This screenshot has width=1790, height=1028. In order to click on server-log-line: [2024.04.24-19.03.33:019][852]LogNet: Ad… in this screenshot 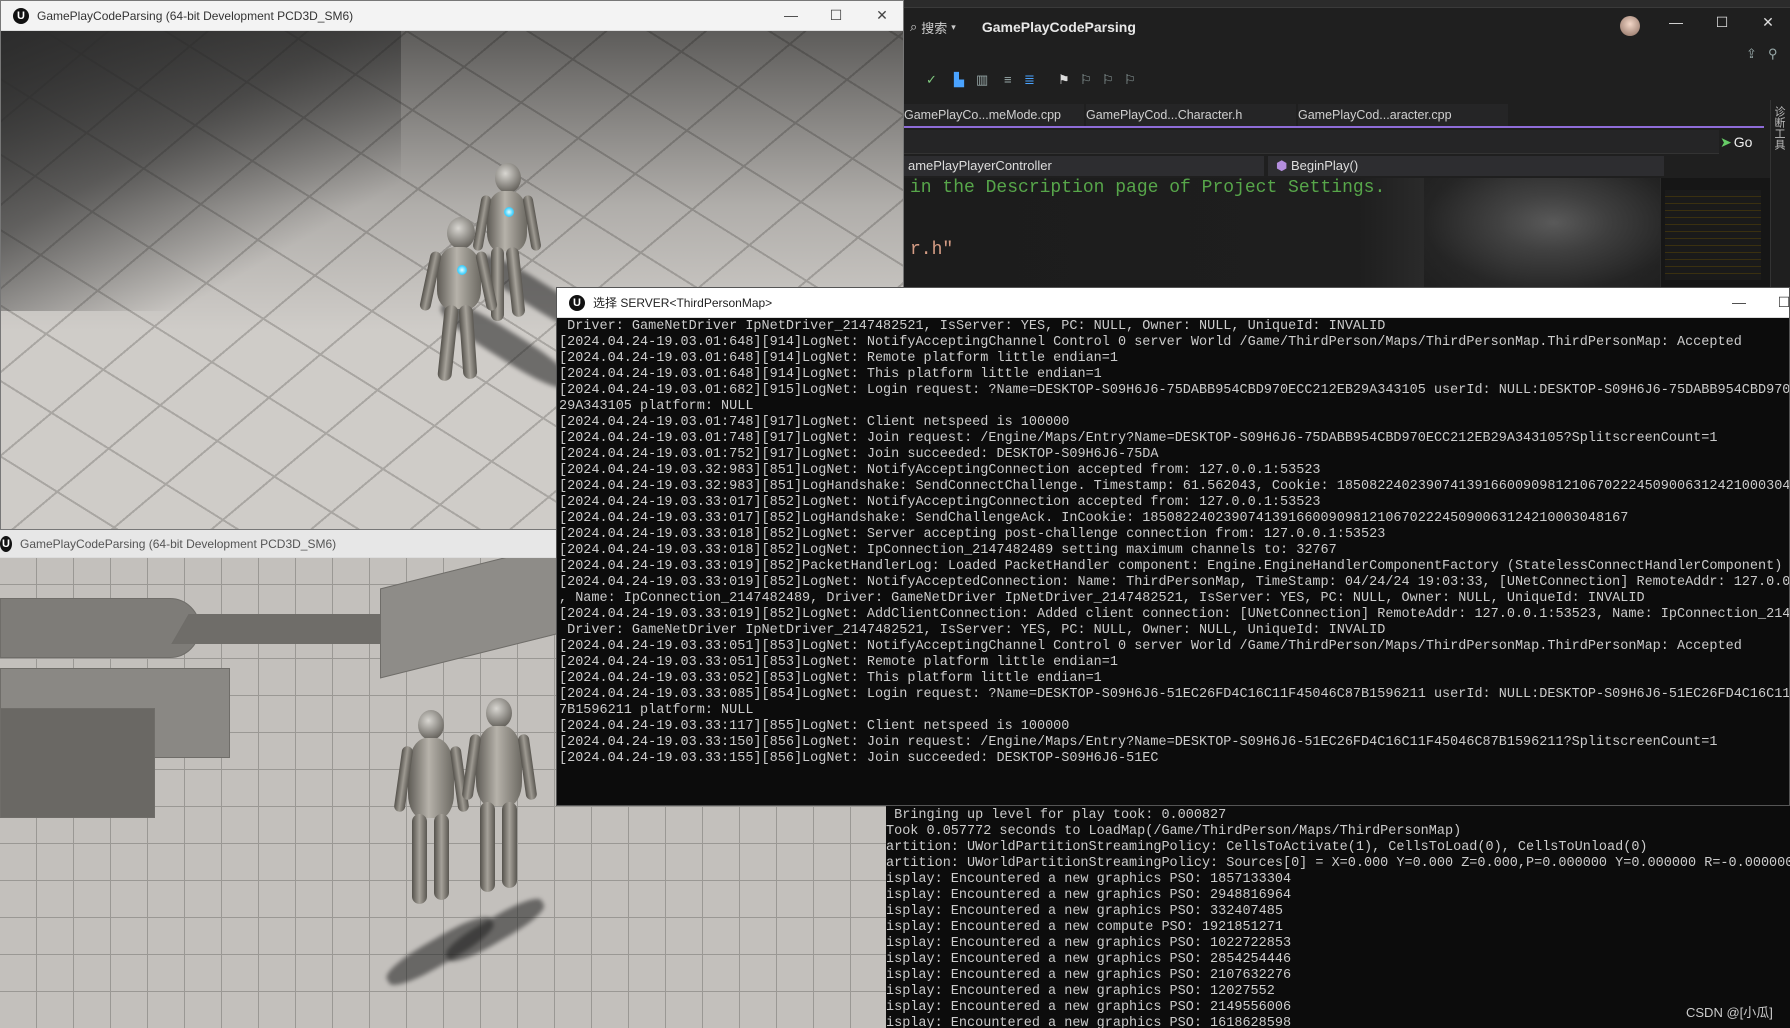, I will do `click(1174, 614)`.